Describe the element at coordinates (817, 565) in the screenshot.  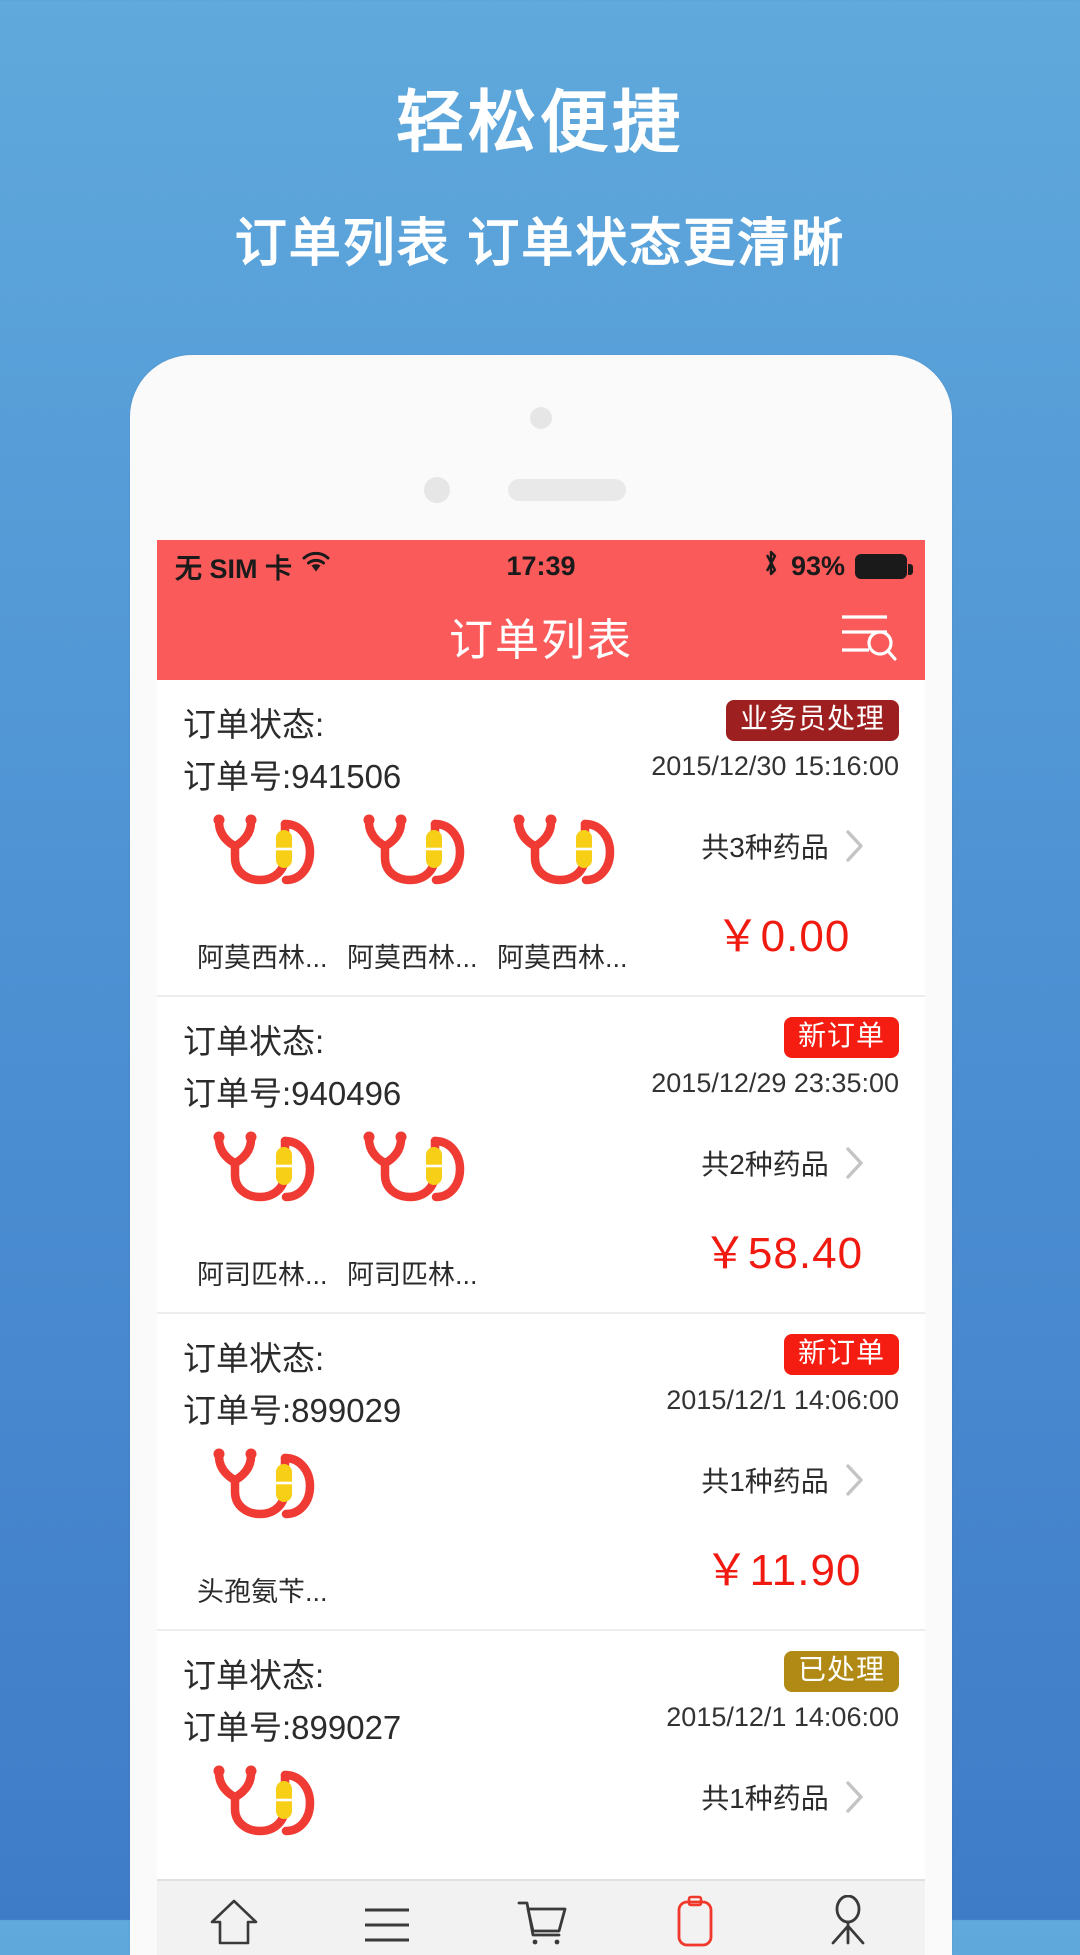
I see `battery-percent-label: 93%` at that location.